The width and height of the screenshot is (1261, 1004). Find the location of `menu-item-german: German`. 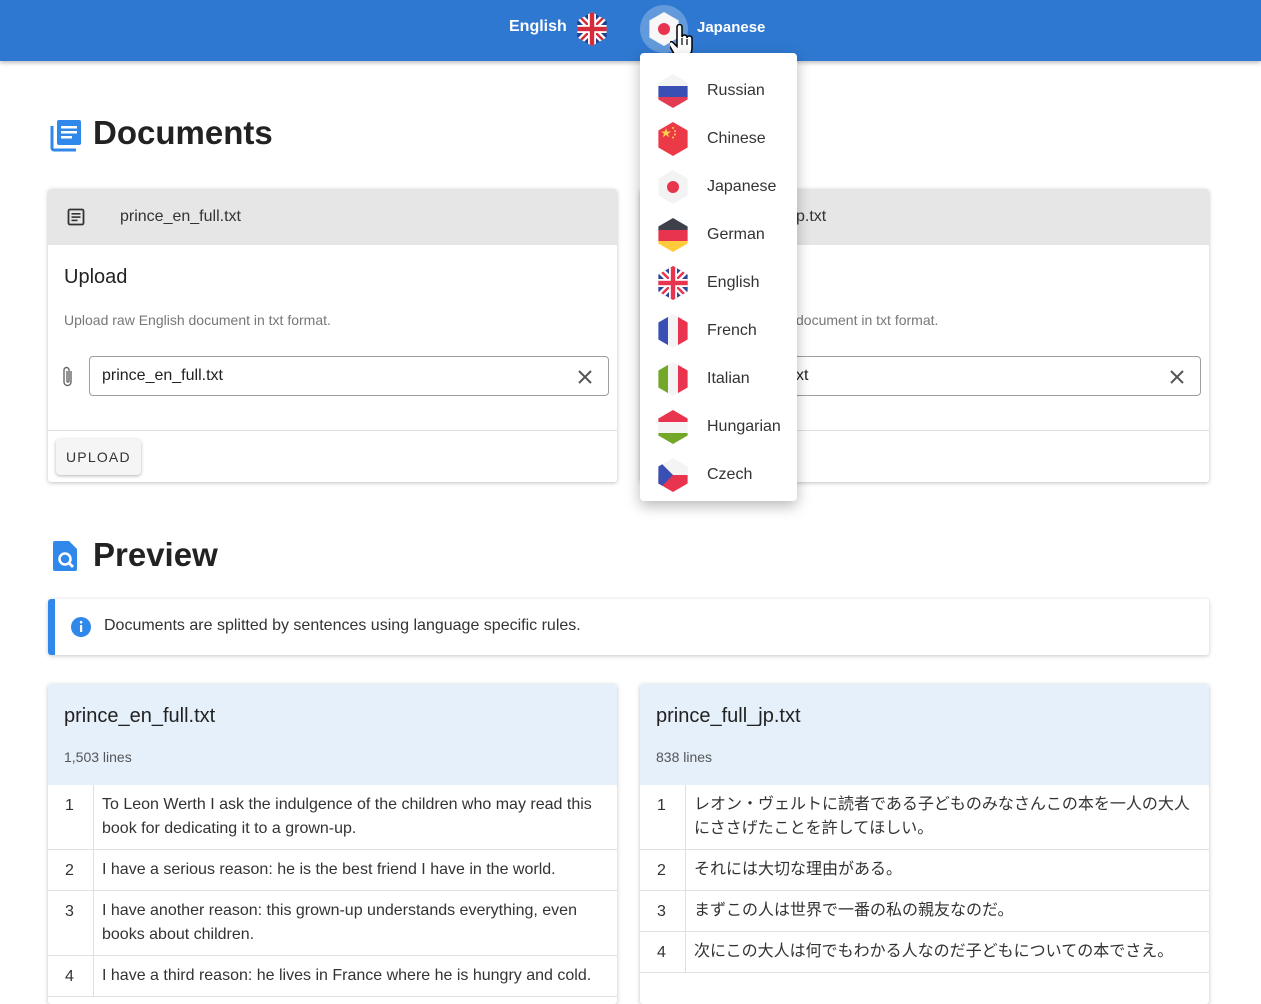

menu-item-german: German is located at coordinates (718, 235).